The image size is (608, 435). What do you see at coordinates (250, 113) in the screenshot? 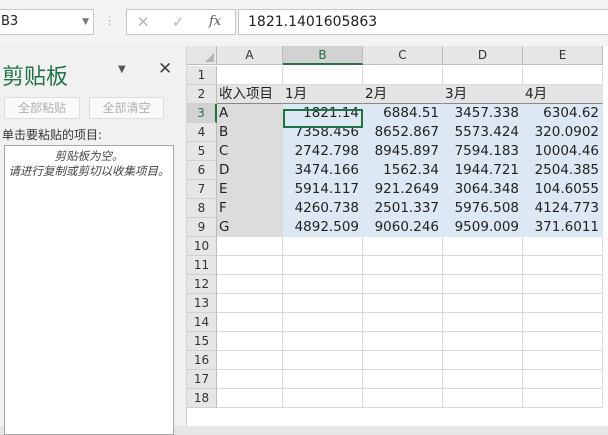
I see `row-label-cell: A` at bounding box center [250, 113].